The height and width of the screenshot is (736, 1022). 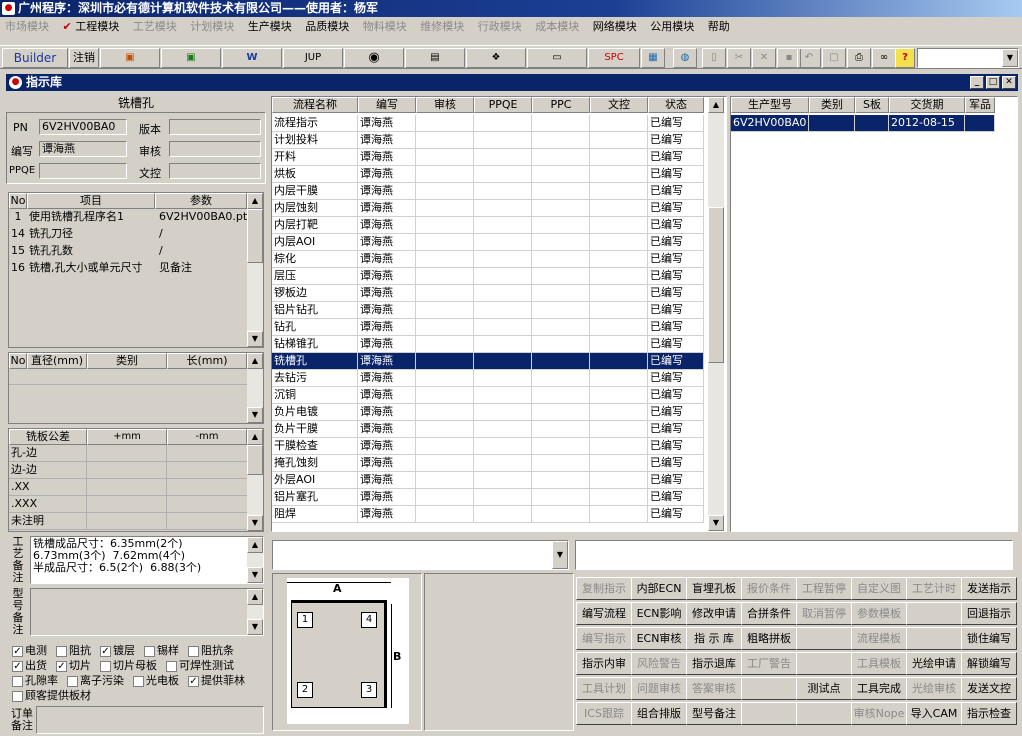 What do you see at coordinates (128, 470) in the screenshot?
I see `tol-row: 边-边` at bounding box center [128, 470].